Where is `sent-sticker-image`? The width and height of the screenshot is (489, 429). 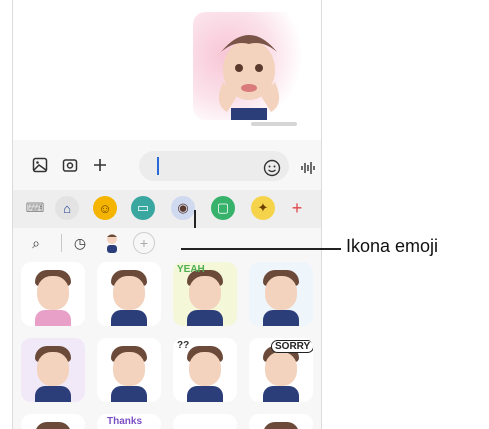
sent-sticker-image is located at coordinates (249, 66).